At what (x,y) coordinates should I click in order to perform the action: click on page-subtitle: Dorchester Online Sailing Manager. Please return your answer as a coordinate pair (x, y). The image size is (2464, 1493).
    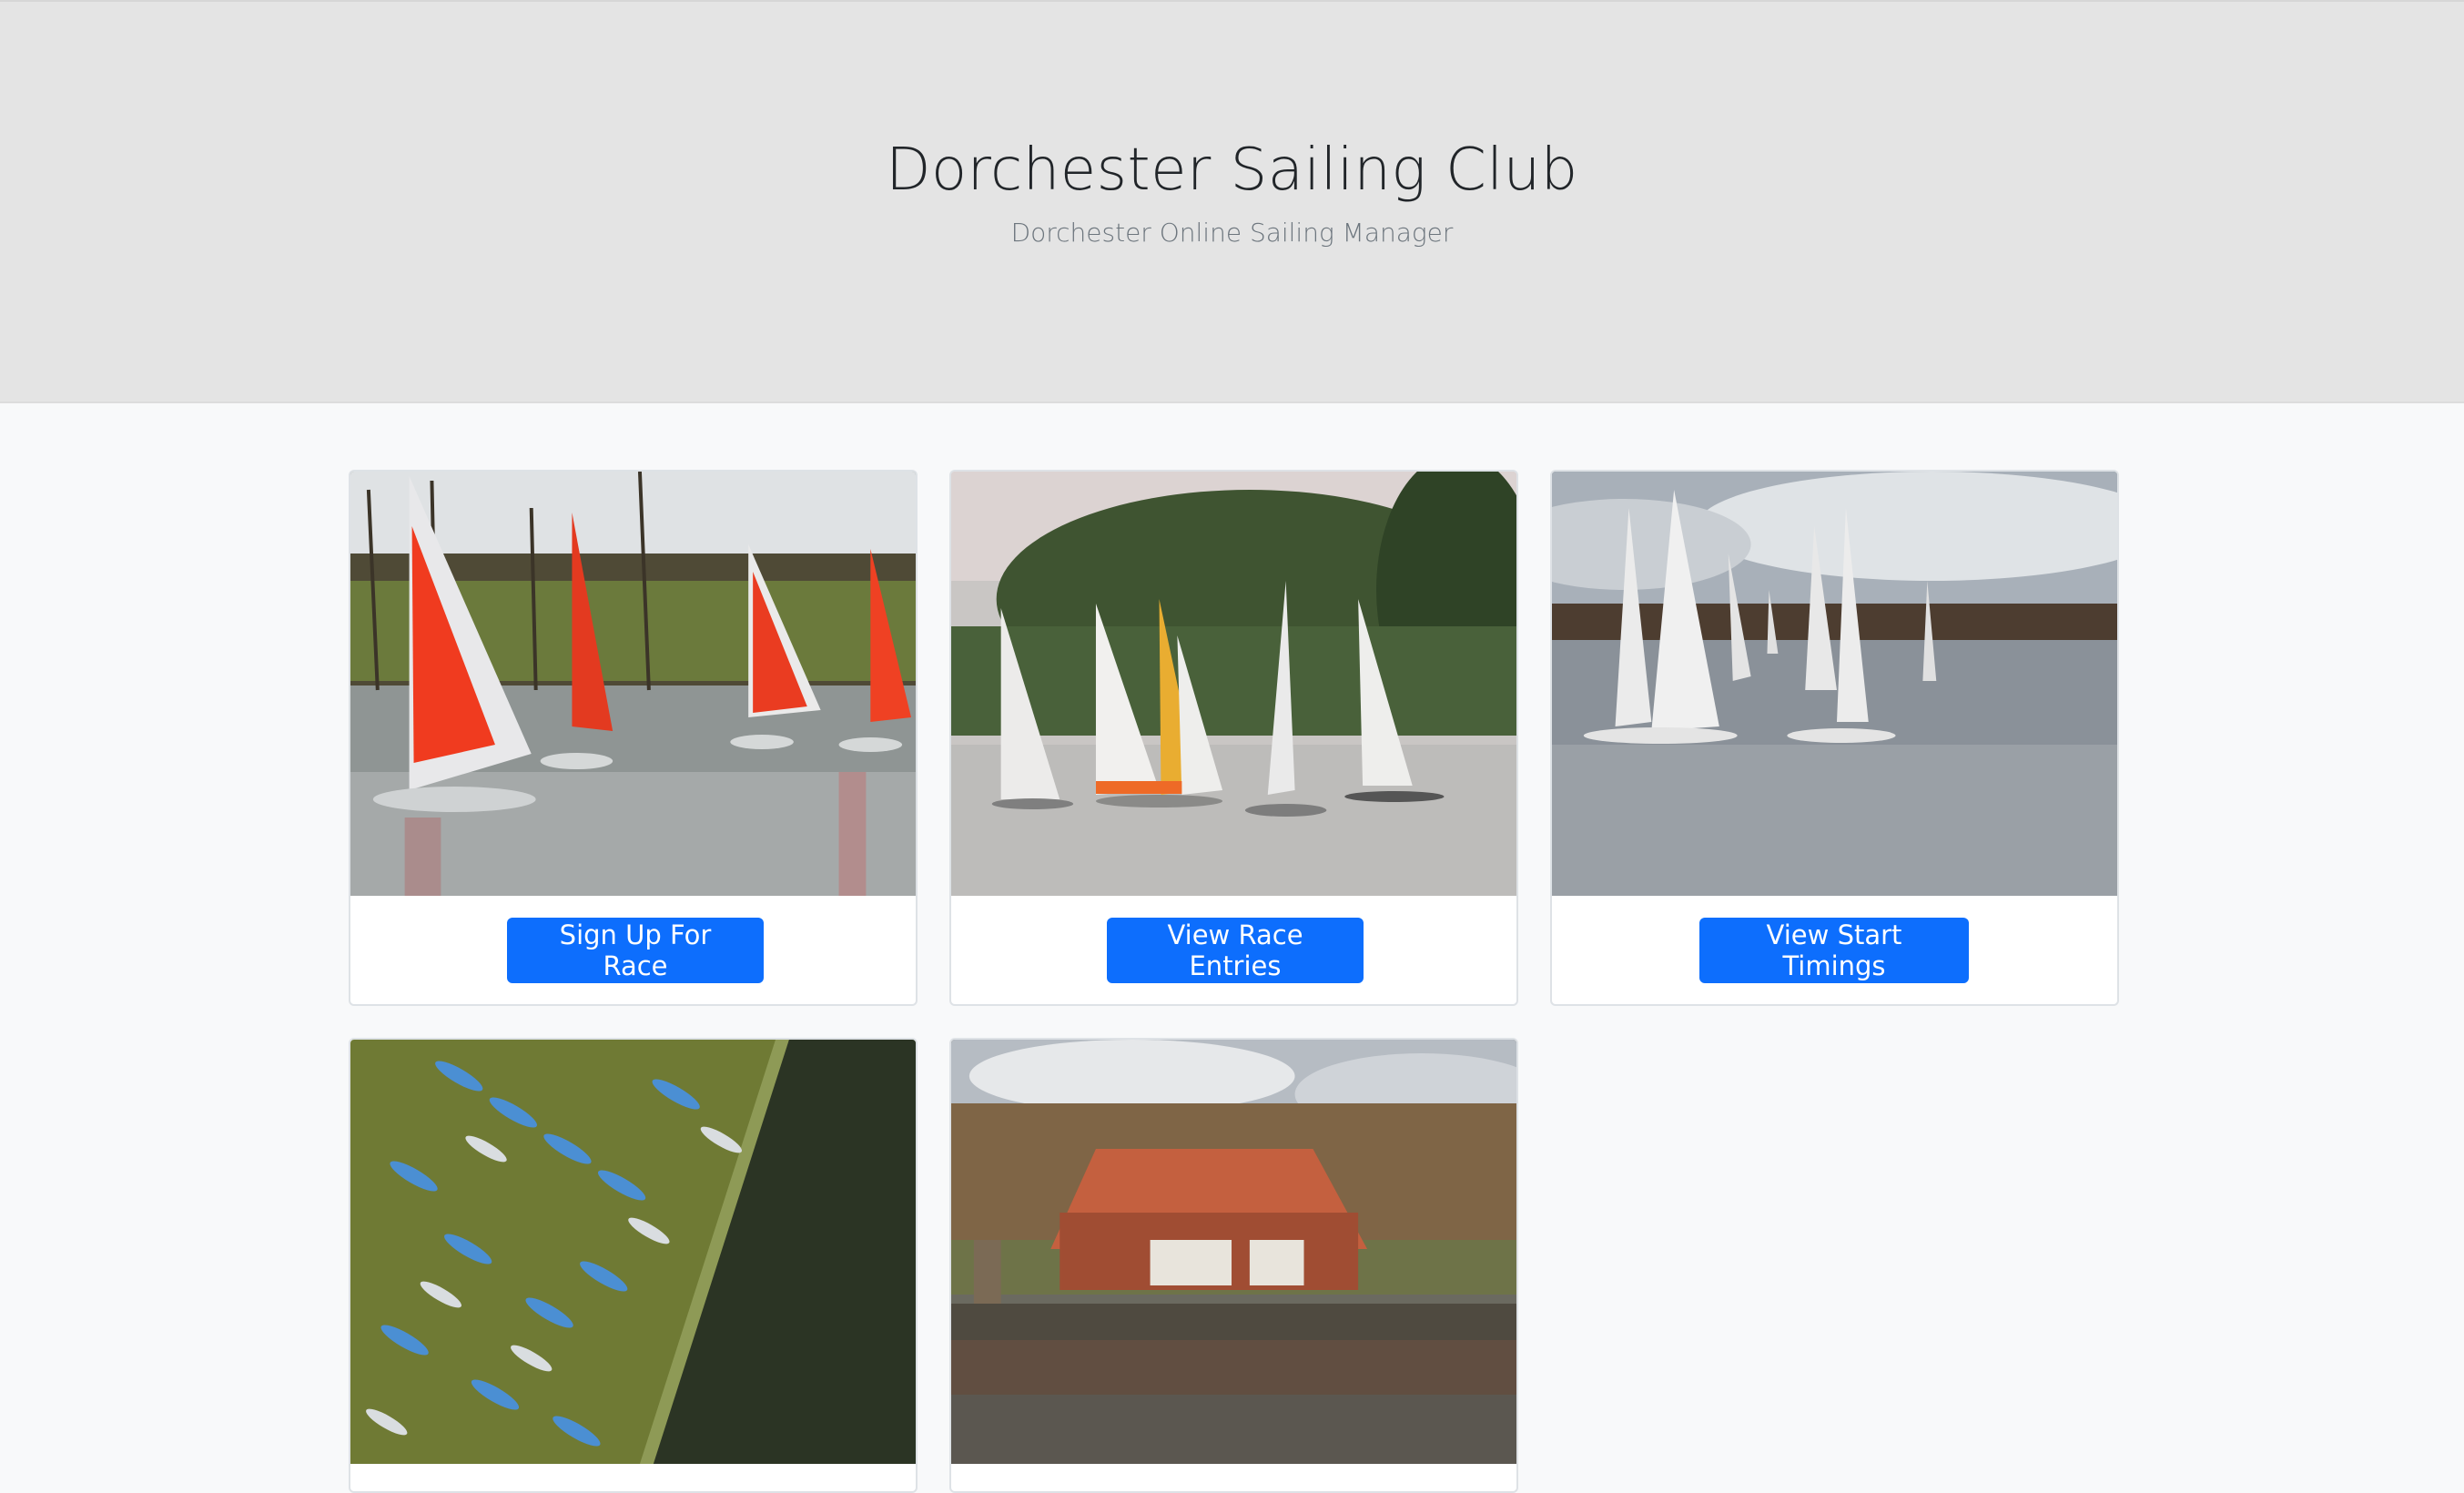
    Looking at the image, I should click on (1232, 233).